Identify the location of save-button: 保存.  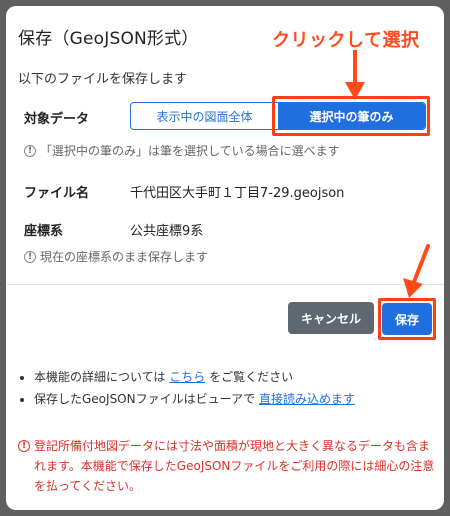
(407, 319).